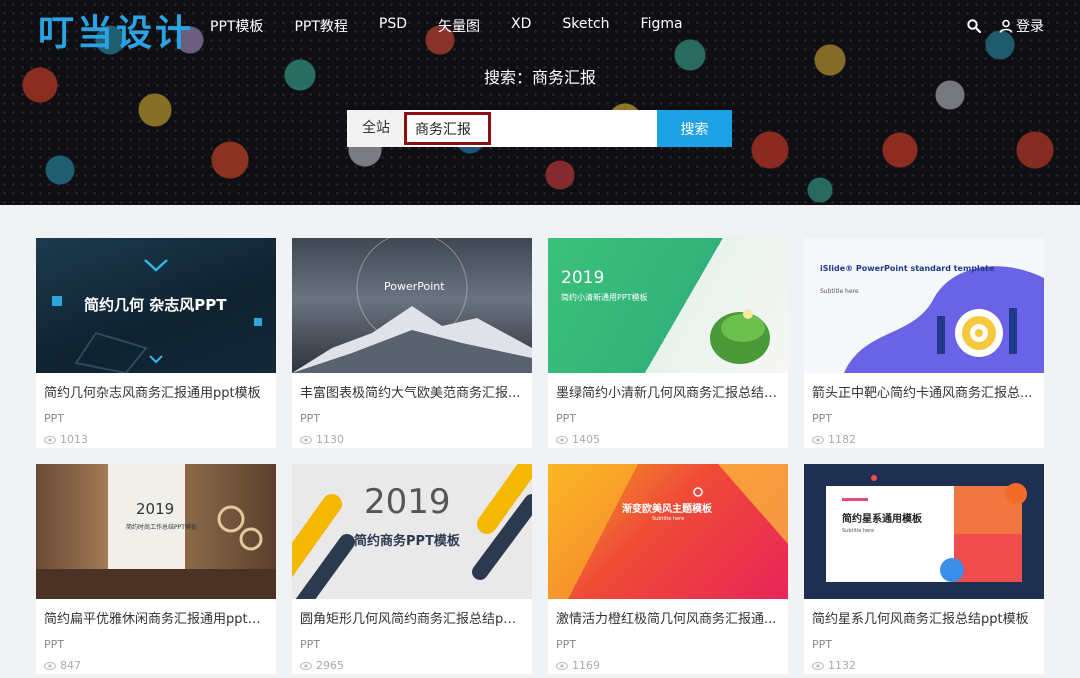  I want to click on nav-psd: PSD, so click(393, 26).